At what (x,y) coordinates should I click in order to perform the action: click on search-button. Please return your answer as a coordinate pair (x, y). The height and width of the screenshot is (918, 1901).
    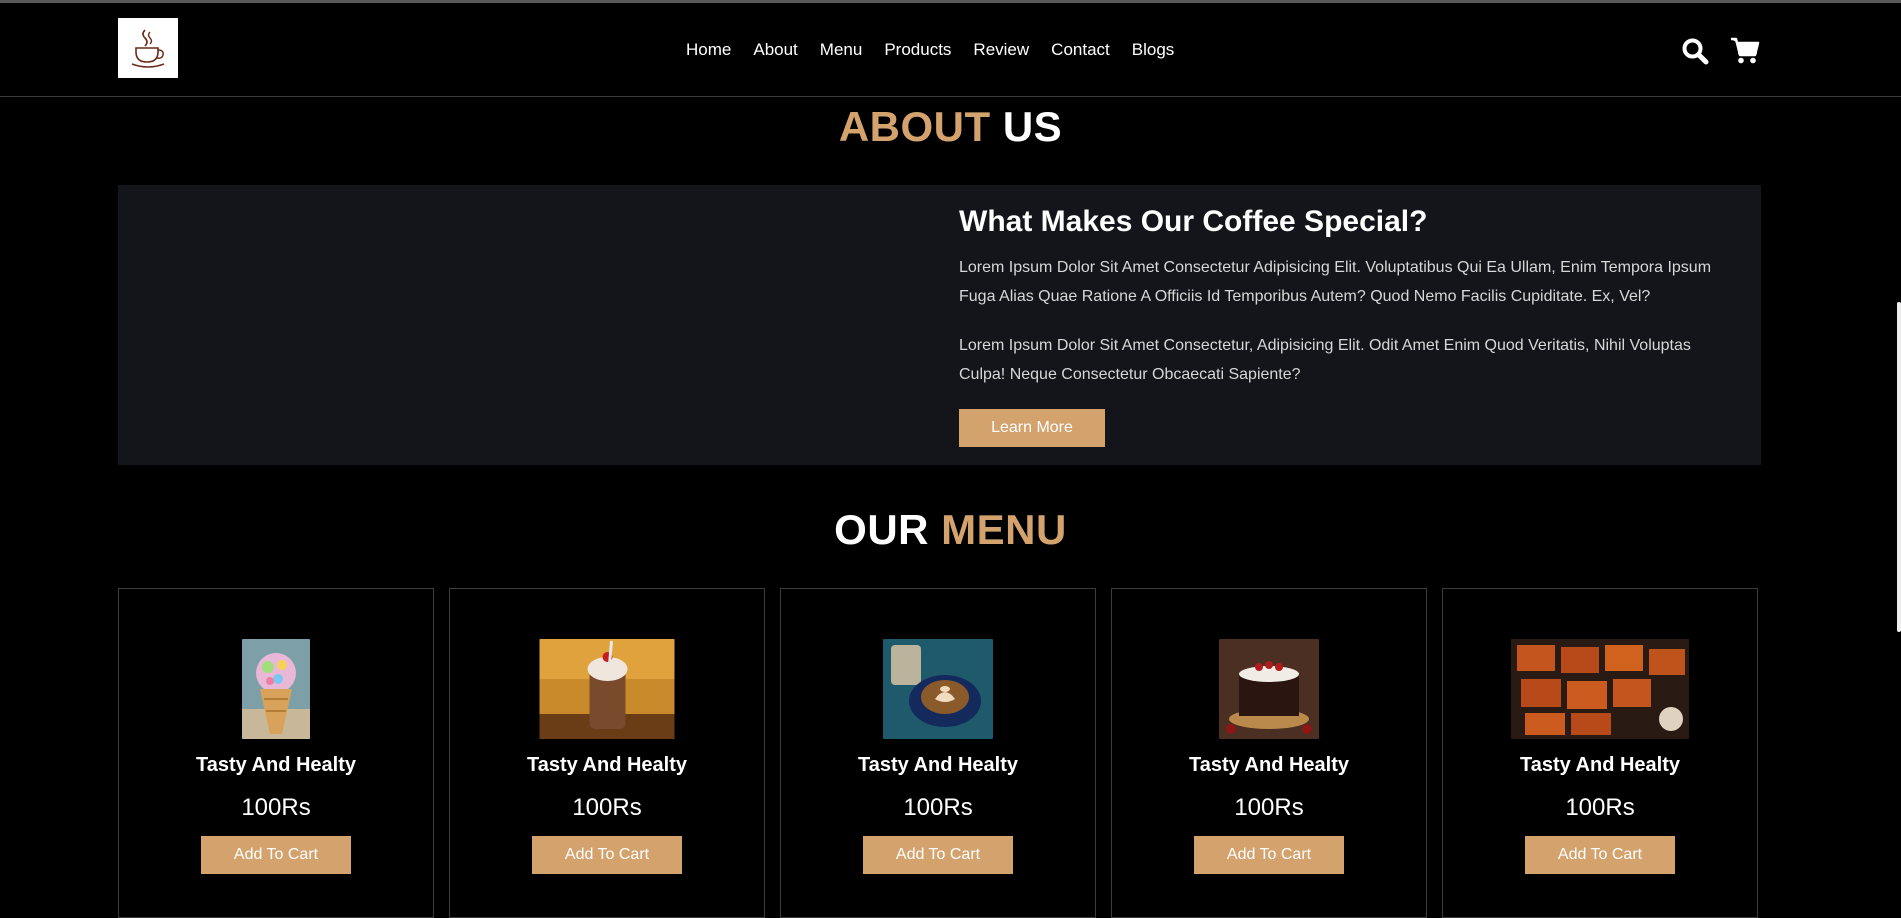
    Looking at the image, I should click on (1695, 51).